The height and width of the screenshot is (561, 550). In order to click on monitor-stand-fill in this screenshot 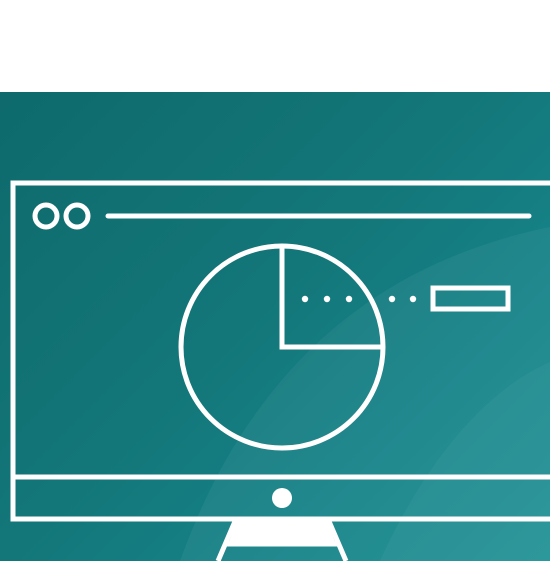, I will do `click(282, 531)`.